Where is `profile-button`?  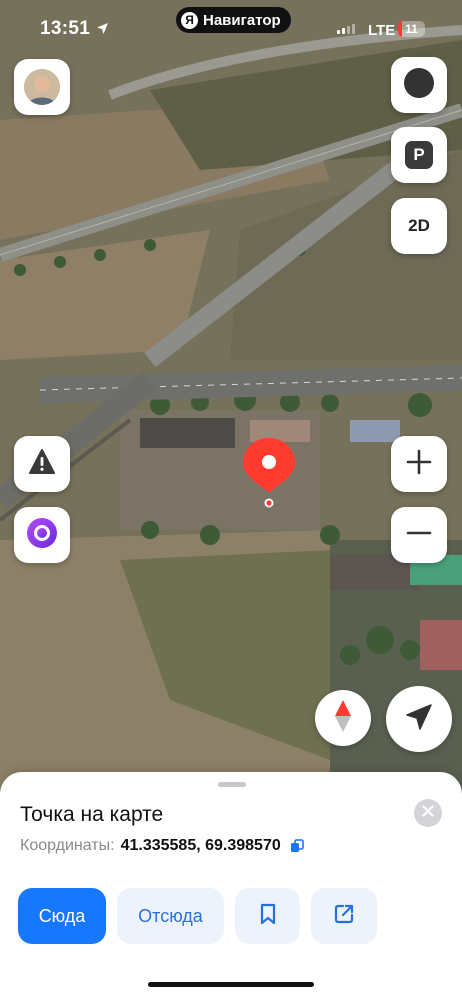
profile-button is located at coordinates (42, 87).